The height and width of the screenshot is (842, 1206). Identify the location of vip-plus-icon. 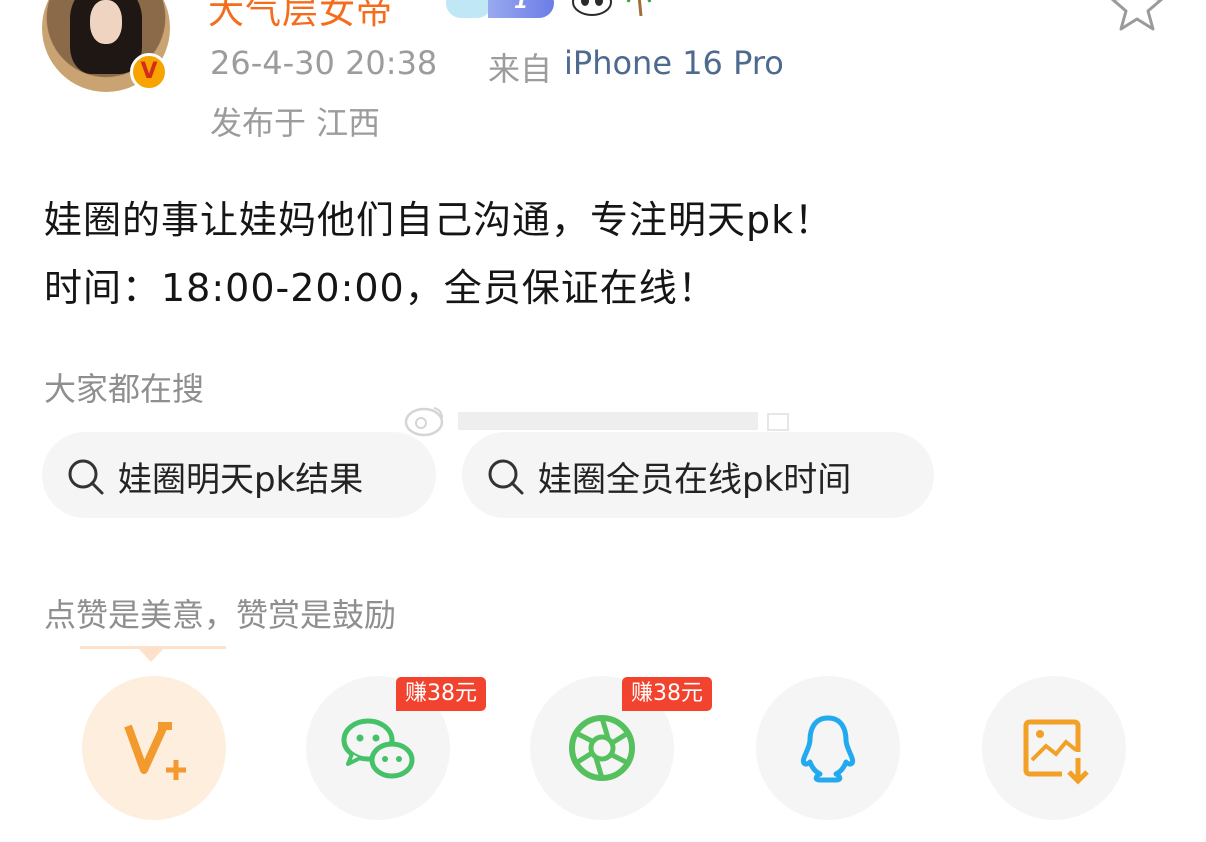
(155, 751).